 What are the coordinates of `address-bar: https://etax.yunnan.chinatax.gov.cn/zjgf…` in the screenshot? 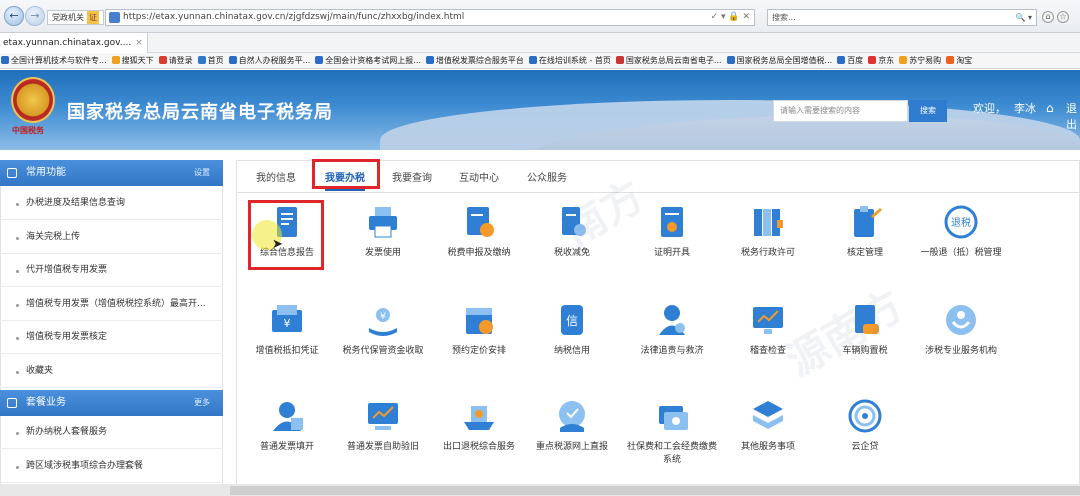 It's located at (430, 17).